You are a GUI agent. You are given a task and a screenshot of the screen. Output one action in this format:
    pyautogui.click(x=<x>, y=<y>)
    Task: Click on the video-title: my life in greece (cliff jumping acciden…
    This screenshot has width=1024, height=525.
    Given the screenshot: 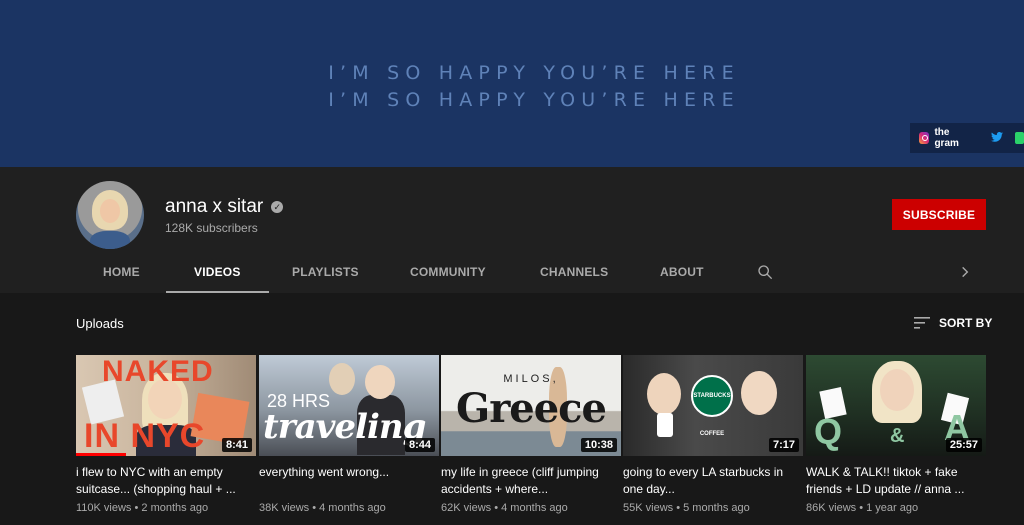 What is the action you would take?
    pyautogui.click(x=529, y=481)
    